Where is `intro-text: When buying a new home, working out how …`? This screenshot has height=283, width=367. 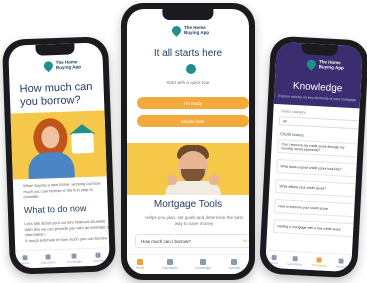 intro-text: When buying a new home, working out how … is located at coordinates (61, 190).